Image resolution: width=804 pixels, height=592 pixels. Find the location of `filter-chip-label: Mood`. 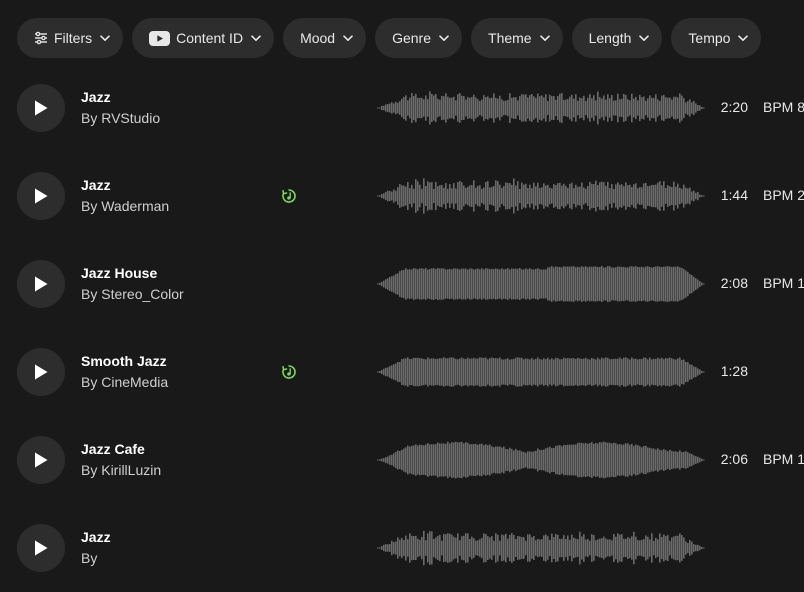

filter-chip-label: Mood is located at coordinates (318, 38).